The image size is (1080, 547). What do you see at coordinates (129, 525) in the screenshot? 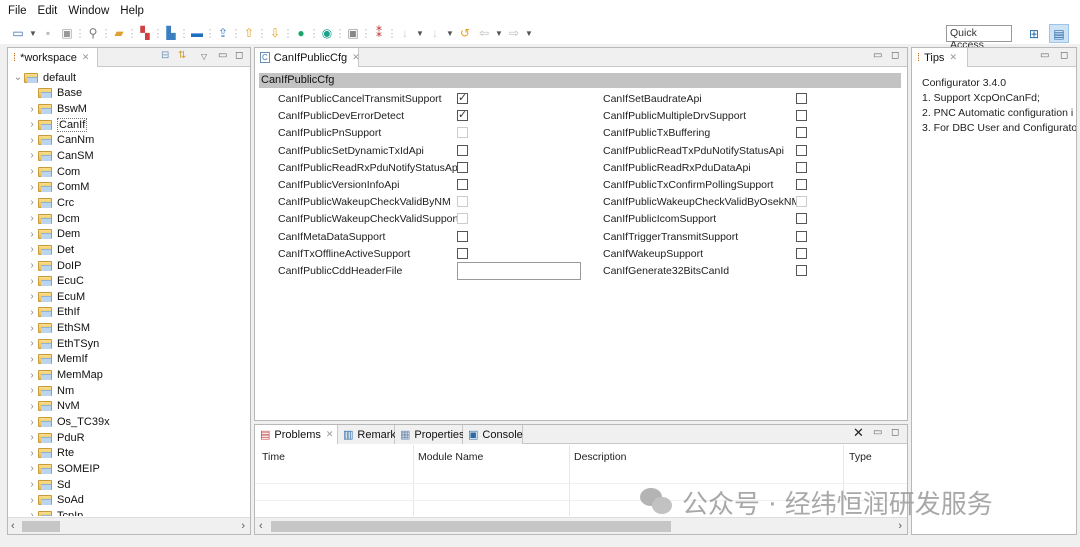
I see `workspace-horizontal-scrollbar: ‹ ›` at bounding box center [129, 525].